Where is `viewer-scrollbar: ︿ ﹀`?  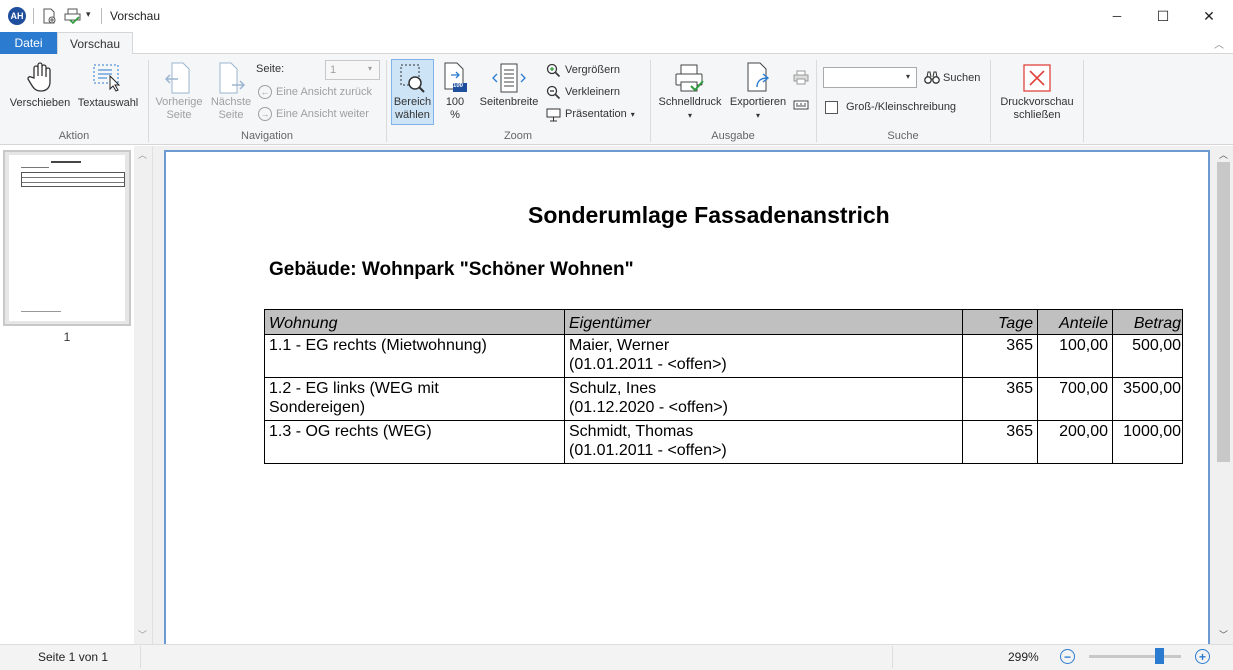
viewer-scrollbar: ︿ ﹀ is located at coordinates (1223, 395).